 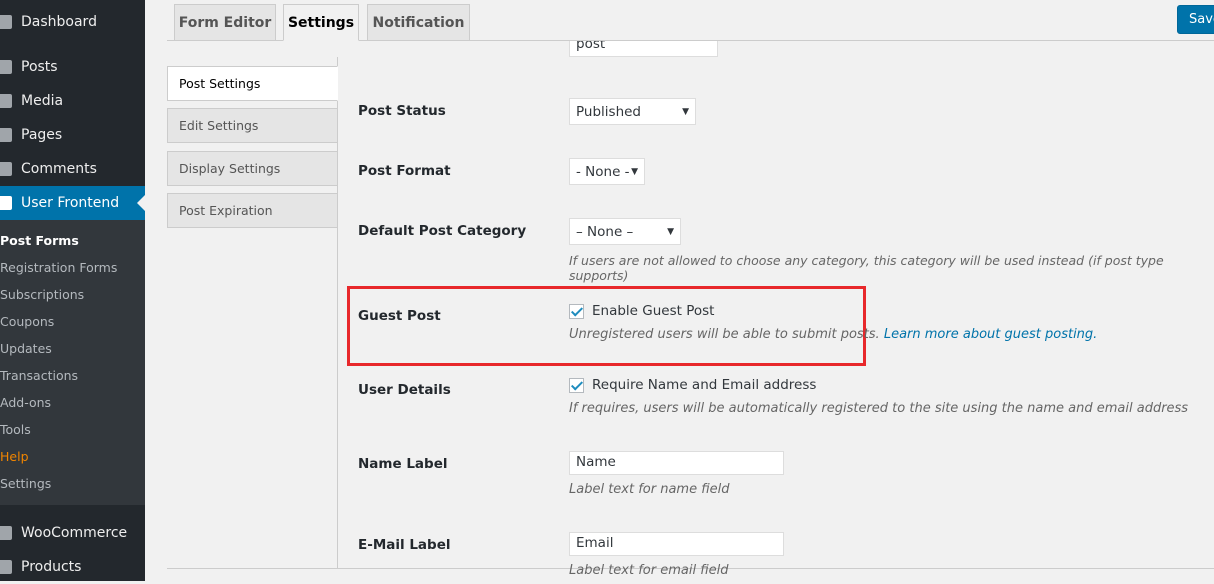 I want to click on submenu-settings: Settings, so click(x=25, y=483).